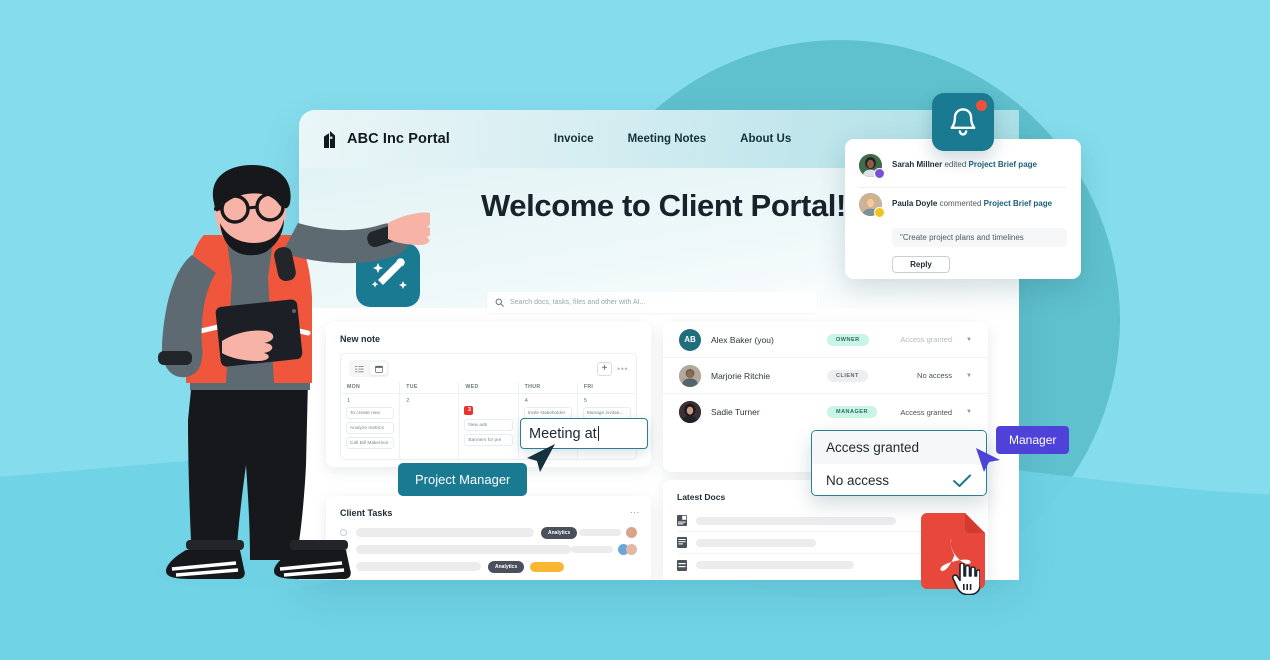 The height and width of the screenshot is (660, 1270). Describe the element at coordinates (962, 480) in the screenshot. I see `check-icon` at that location.